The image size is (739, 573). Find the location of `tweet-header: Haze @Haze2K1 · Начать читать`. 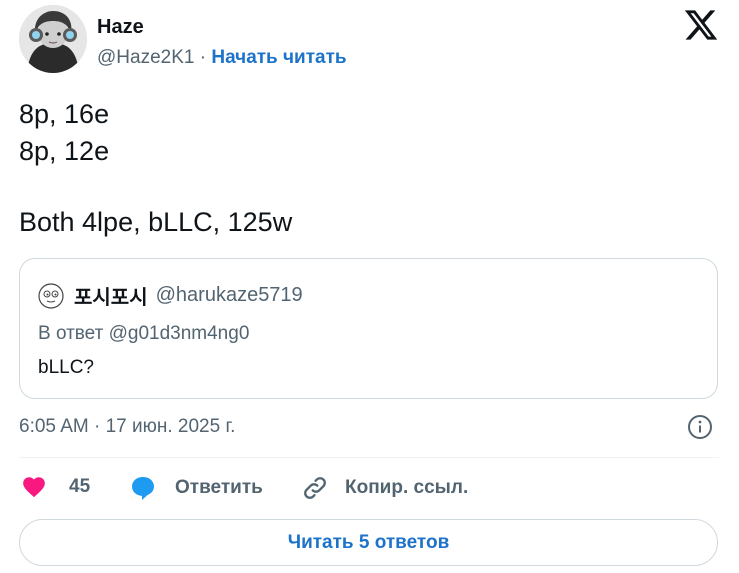

tweet-header: Haze @Haze2K1 · Начать читать is located at coordinates (369, 41).